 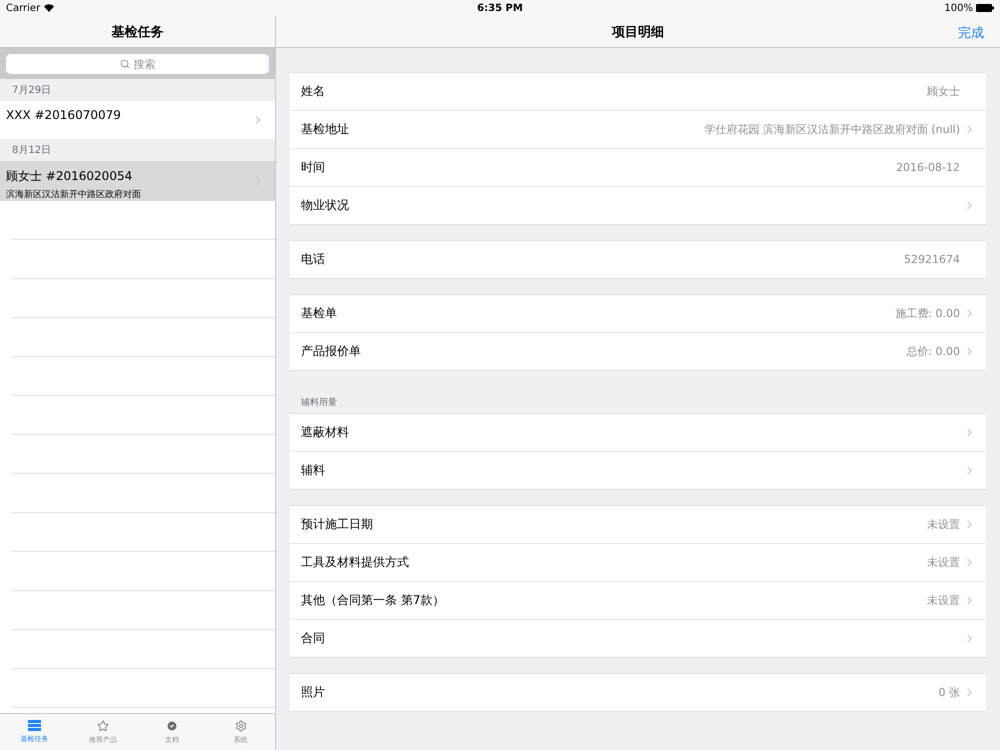 What do you see at coordinates (325, 432) in the screenshot?
I see `row-label: 遮蔽材料` at bounding box center [325, 432].